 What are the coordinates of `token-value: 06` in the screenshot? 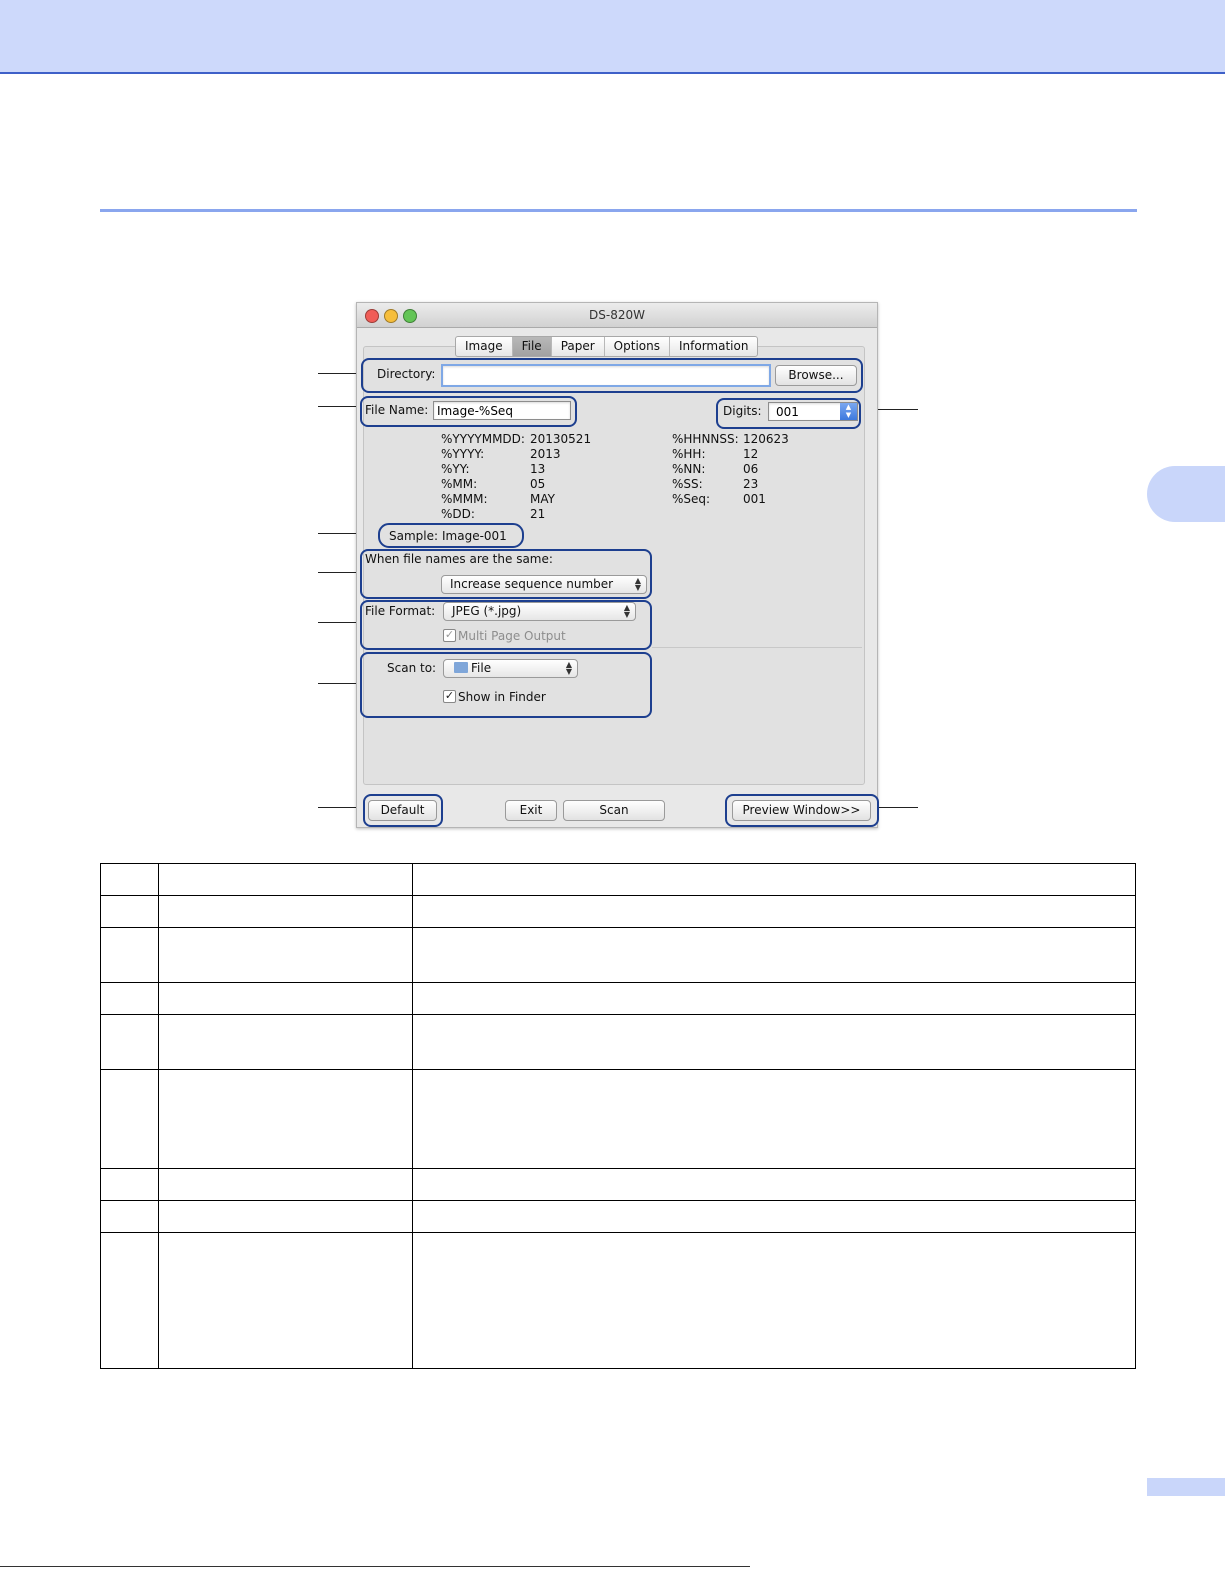 It's located at (751, 469).